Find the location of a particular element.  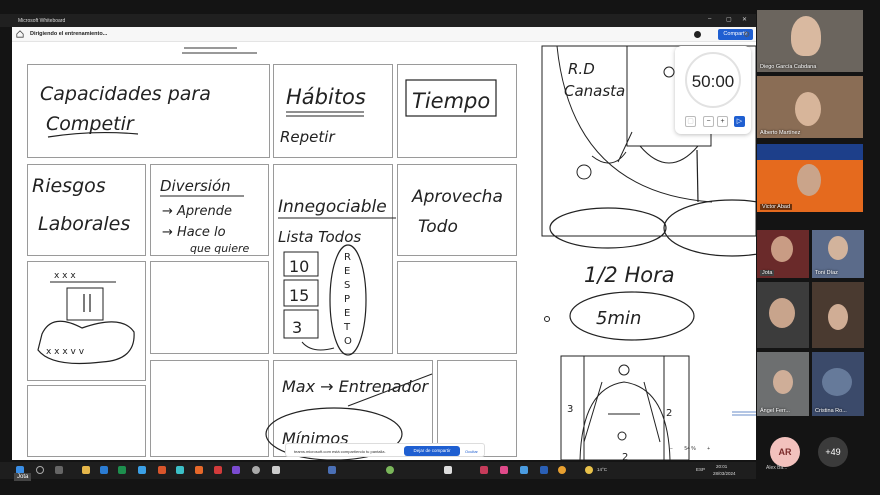

timer-widget: 50:00 ▢ − + ▷ is located at coordinates (713, 90).